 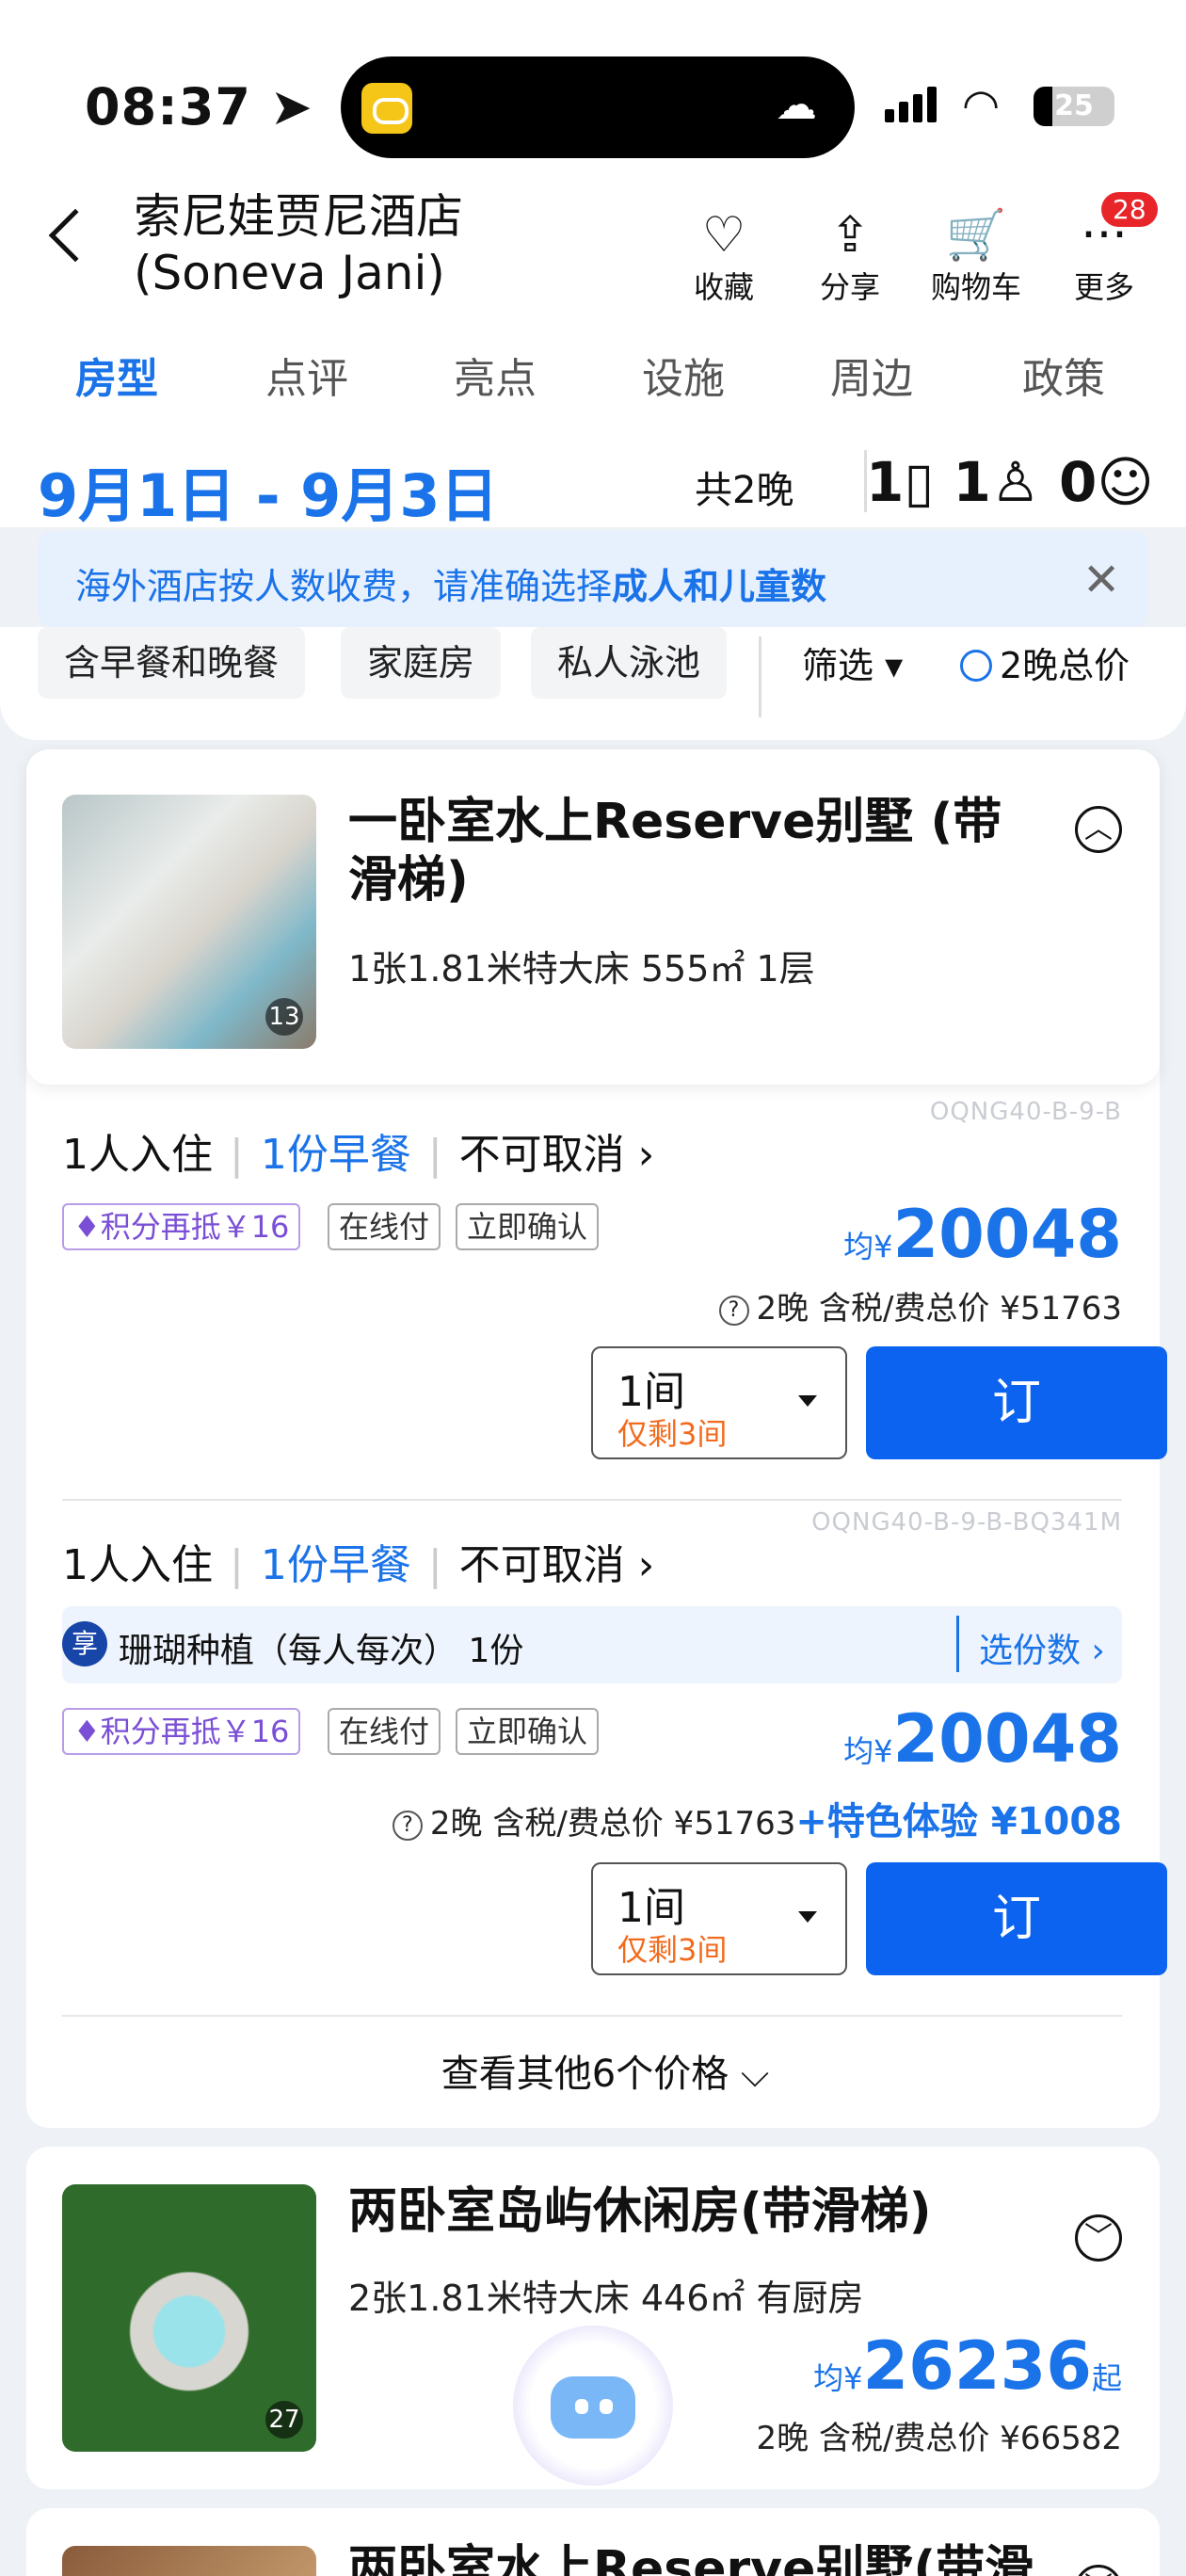 What do you see at coordinates (683, 375) in the screenshot?
I see `tab-facilities: 设施` at bounding box center [683, 375].